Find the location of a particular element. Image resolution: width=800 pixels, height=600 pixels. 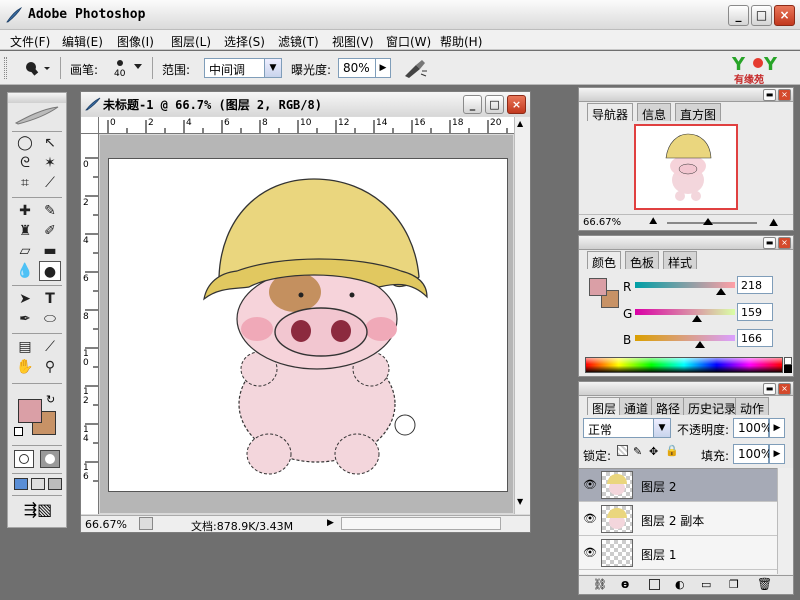

tab-paths: 路径 is located at coordinates (668, 406).